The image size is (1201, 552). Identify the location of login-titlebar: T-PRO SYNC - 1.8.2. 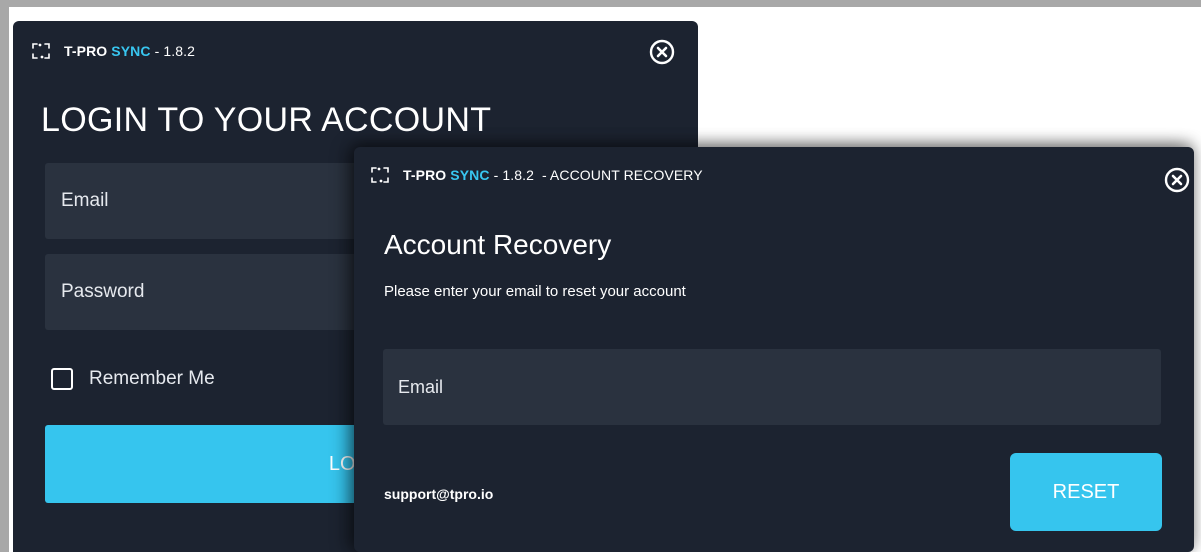
(112, 51).